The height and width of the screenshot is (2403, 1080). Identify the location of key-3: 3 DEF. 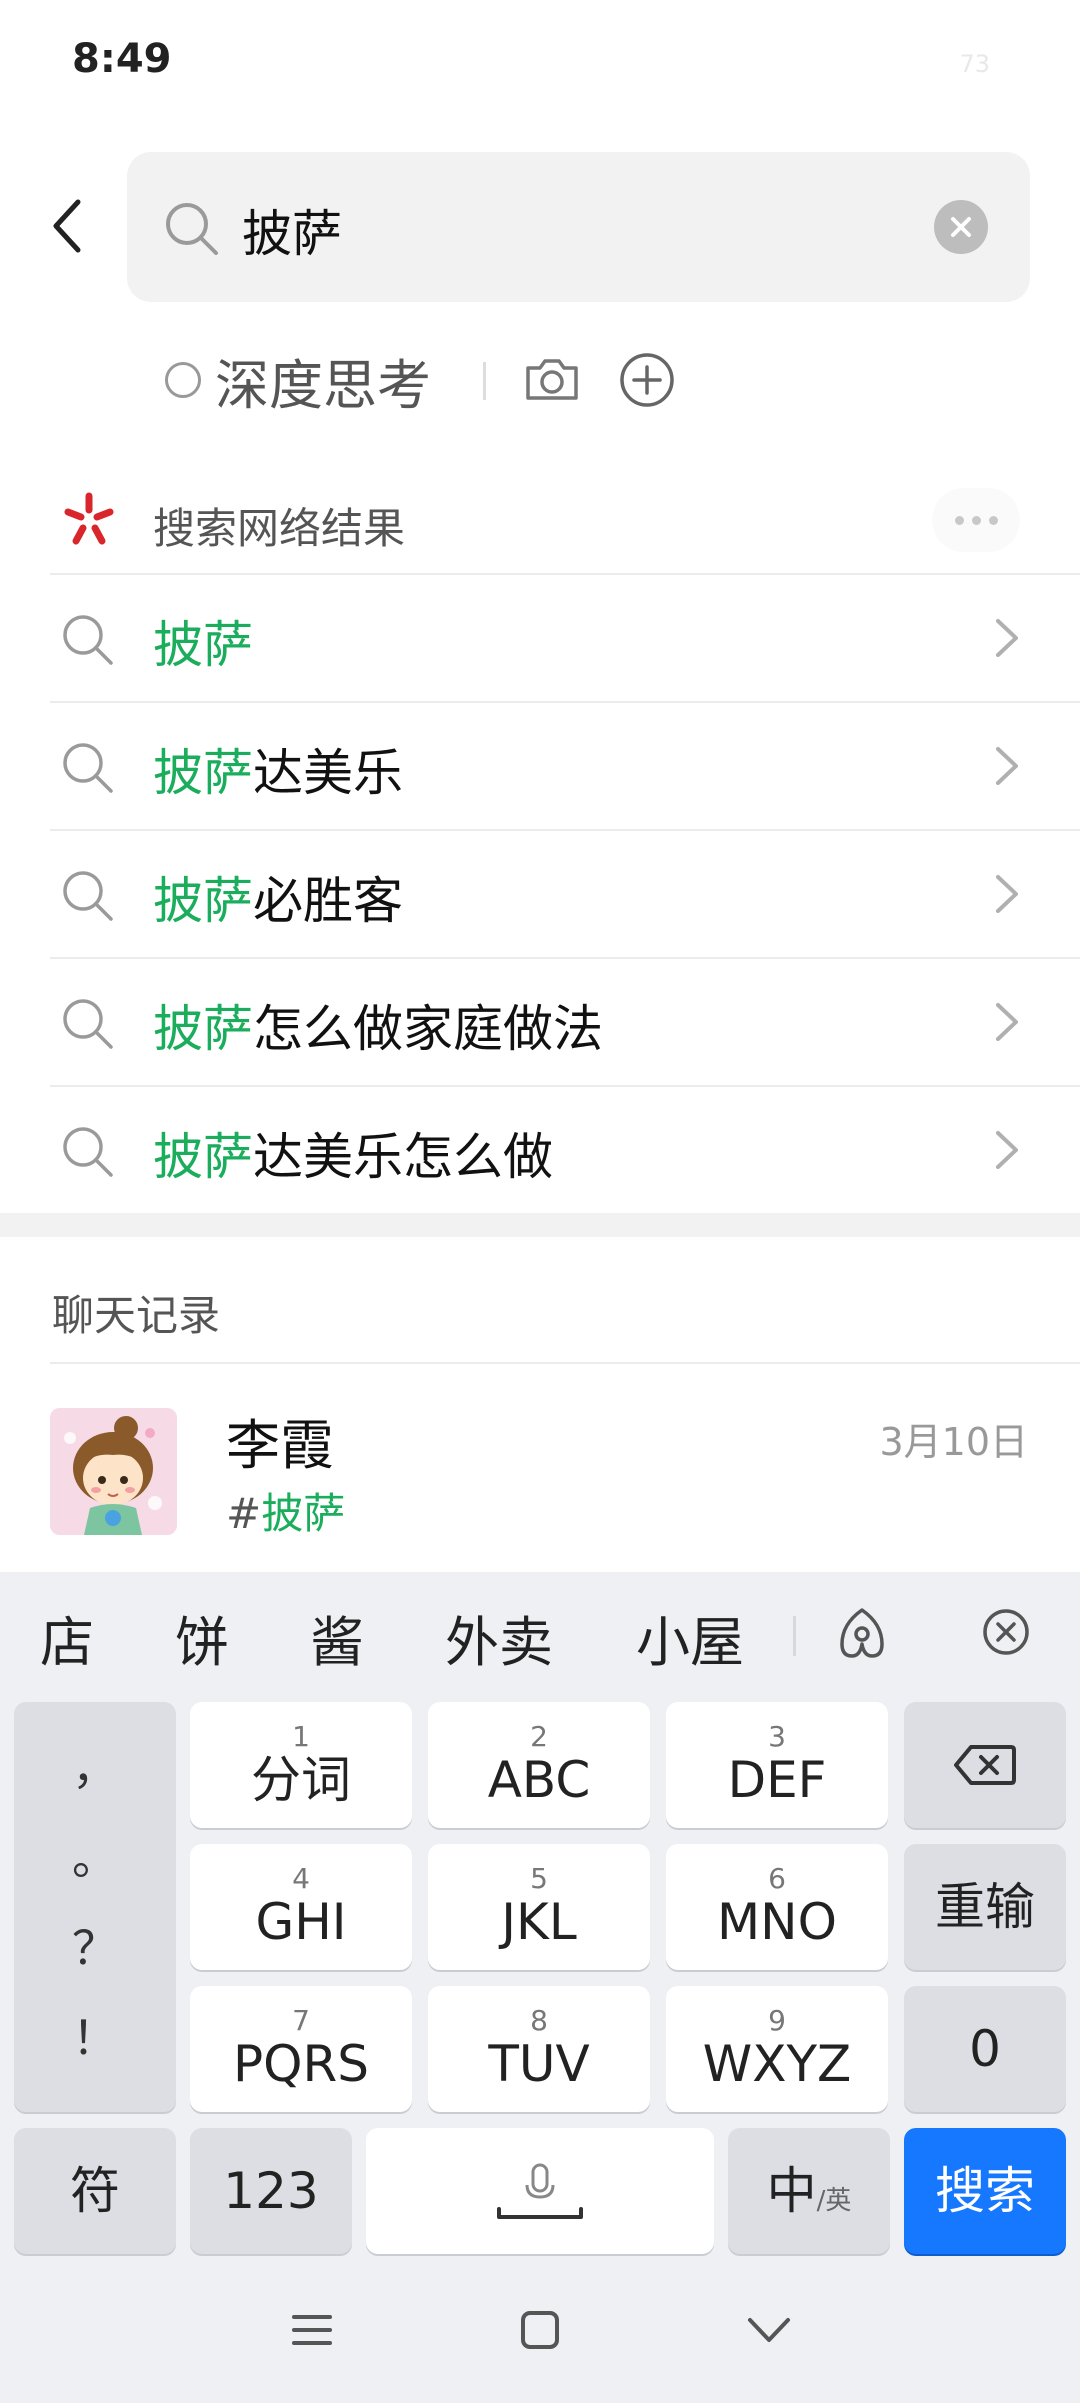
(777, 1765).